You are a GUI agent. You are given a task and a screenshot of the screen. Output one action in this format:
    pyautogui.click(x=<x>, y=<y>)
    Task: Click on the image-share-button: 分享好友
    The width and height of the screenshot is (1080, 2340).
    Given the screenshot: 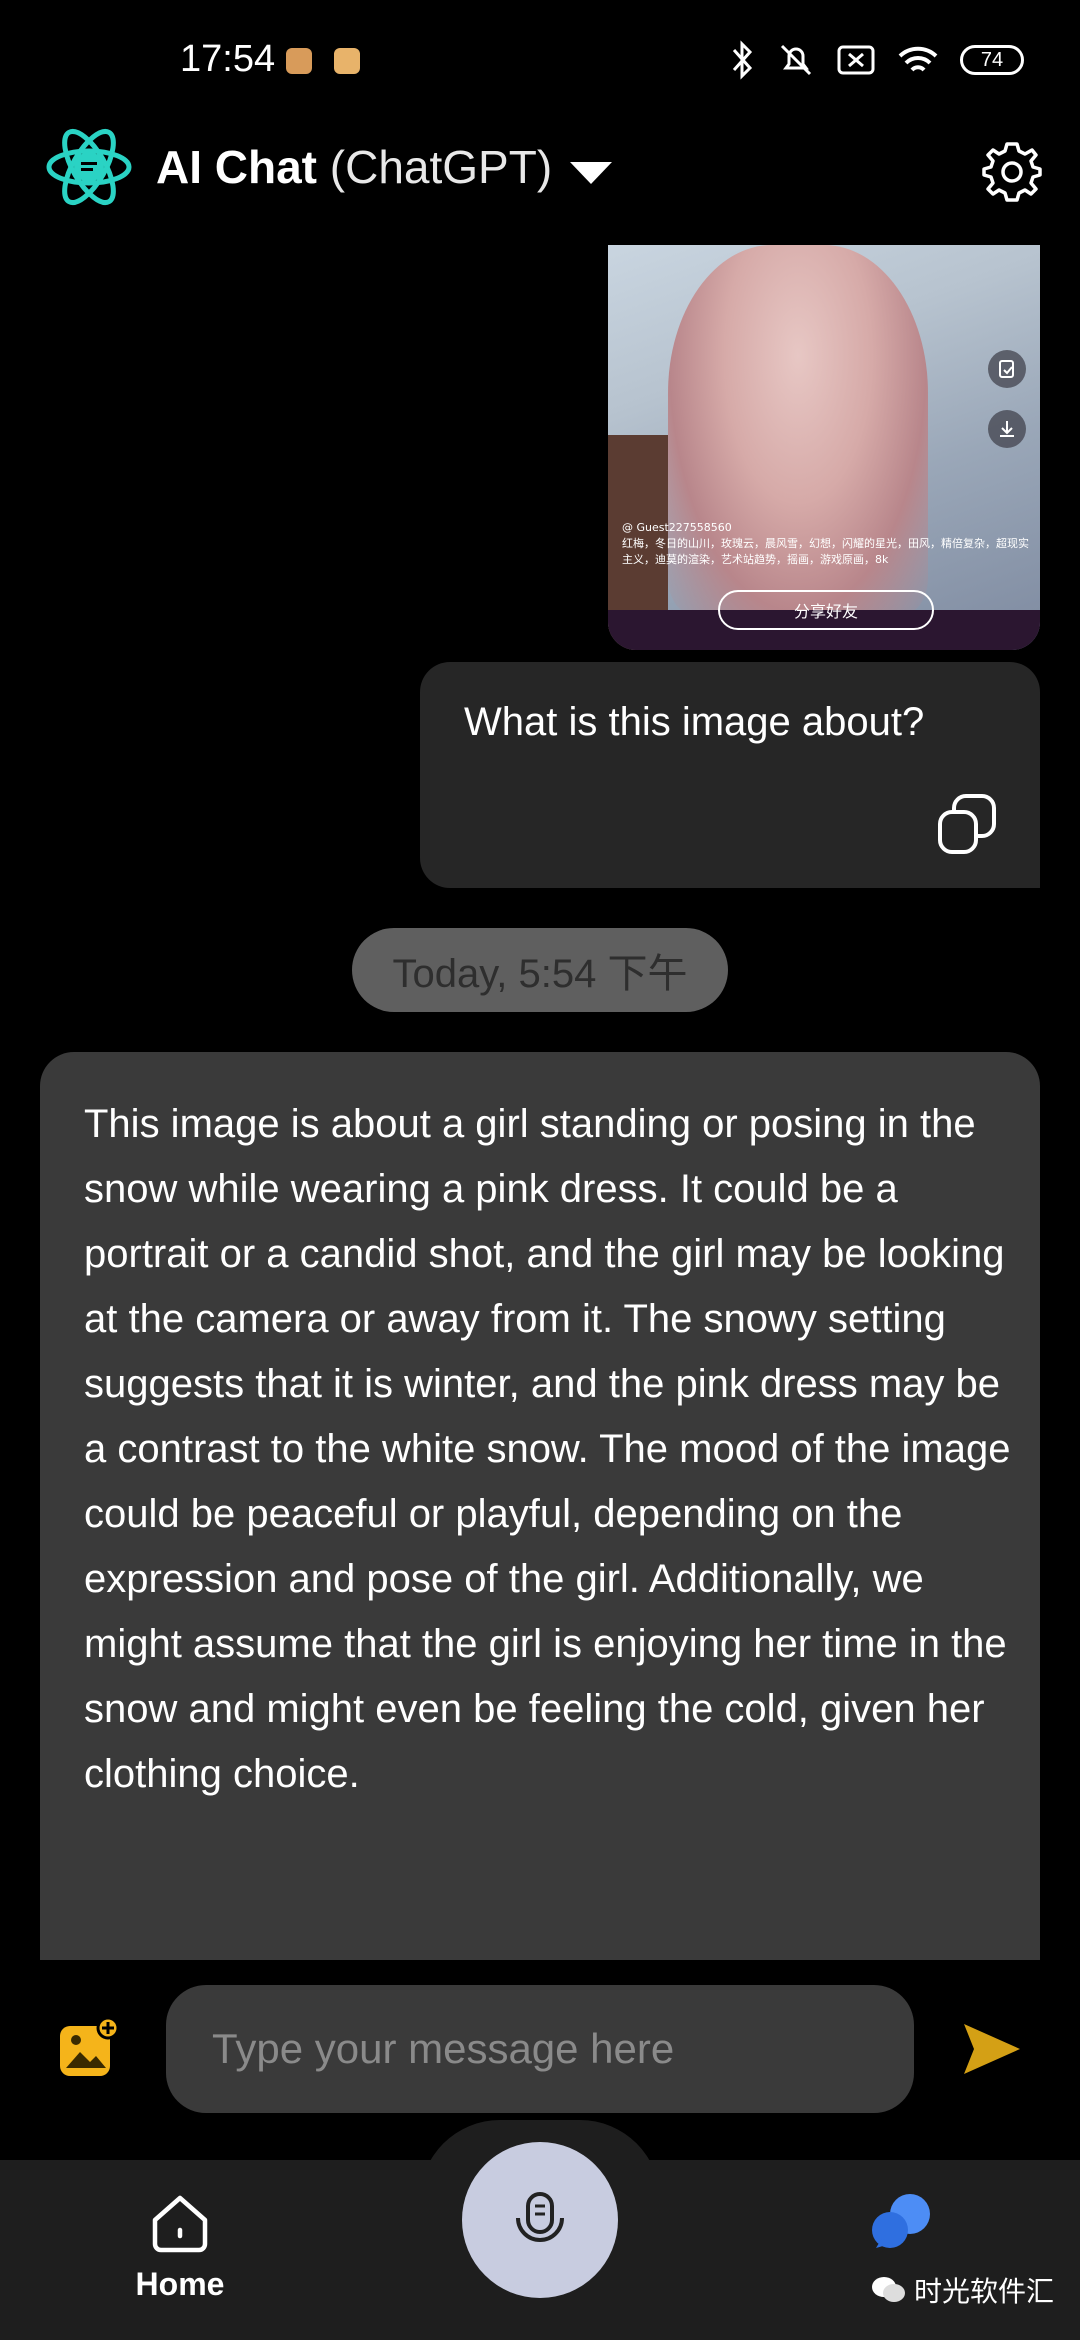 What is the action you would take?
    pyautogui.click(x=826, y=610)
    